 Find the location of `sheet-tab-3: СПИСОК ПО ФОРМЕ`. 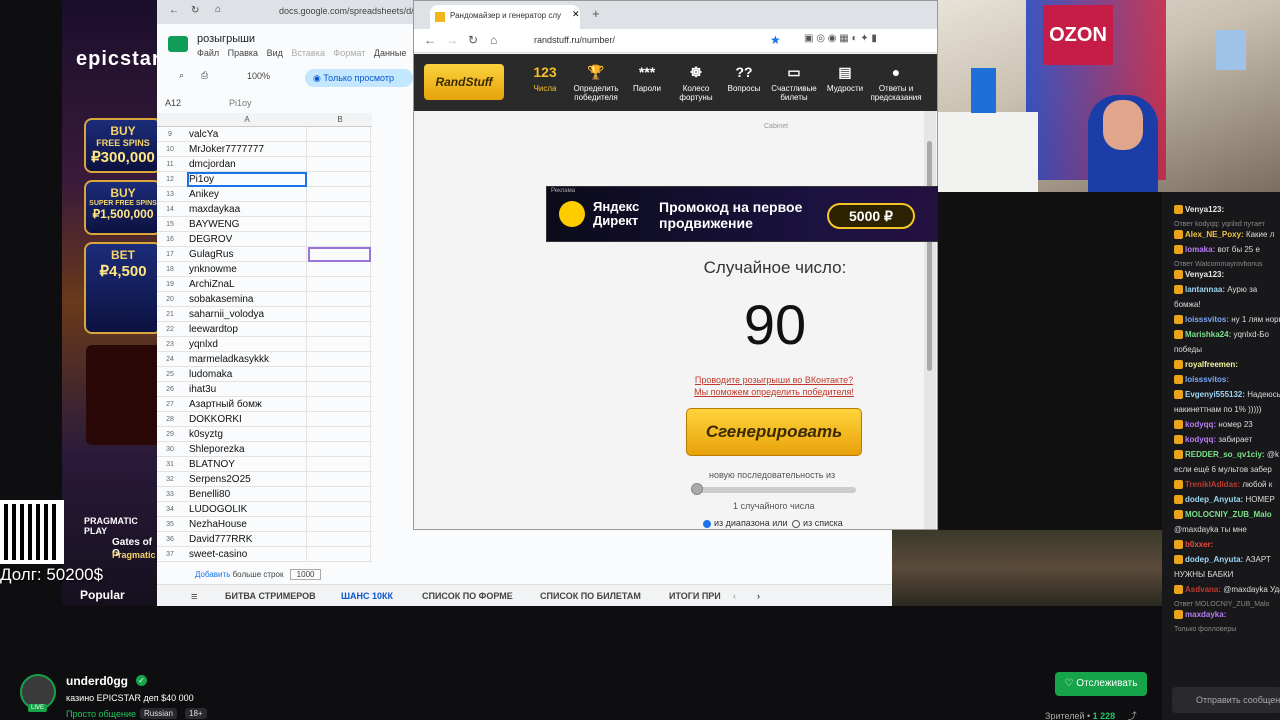

sheet-tab-3: СПИСОК ПО ФОРМЕ is located at coordinates (467, 596).